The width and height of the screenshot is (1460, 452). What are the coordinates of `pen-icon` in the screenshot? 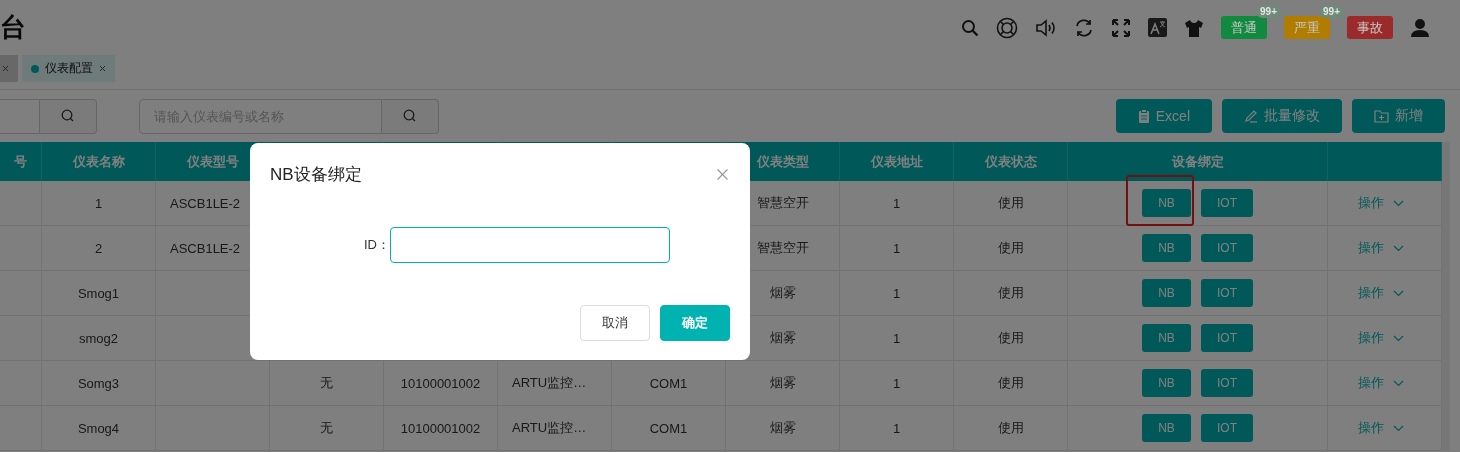 It's located at (1251, 116).